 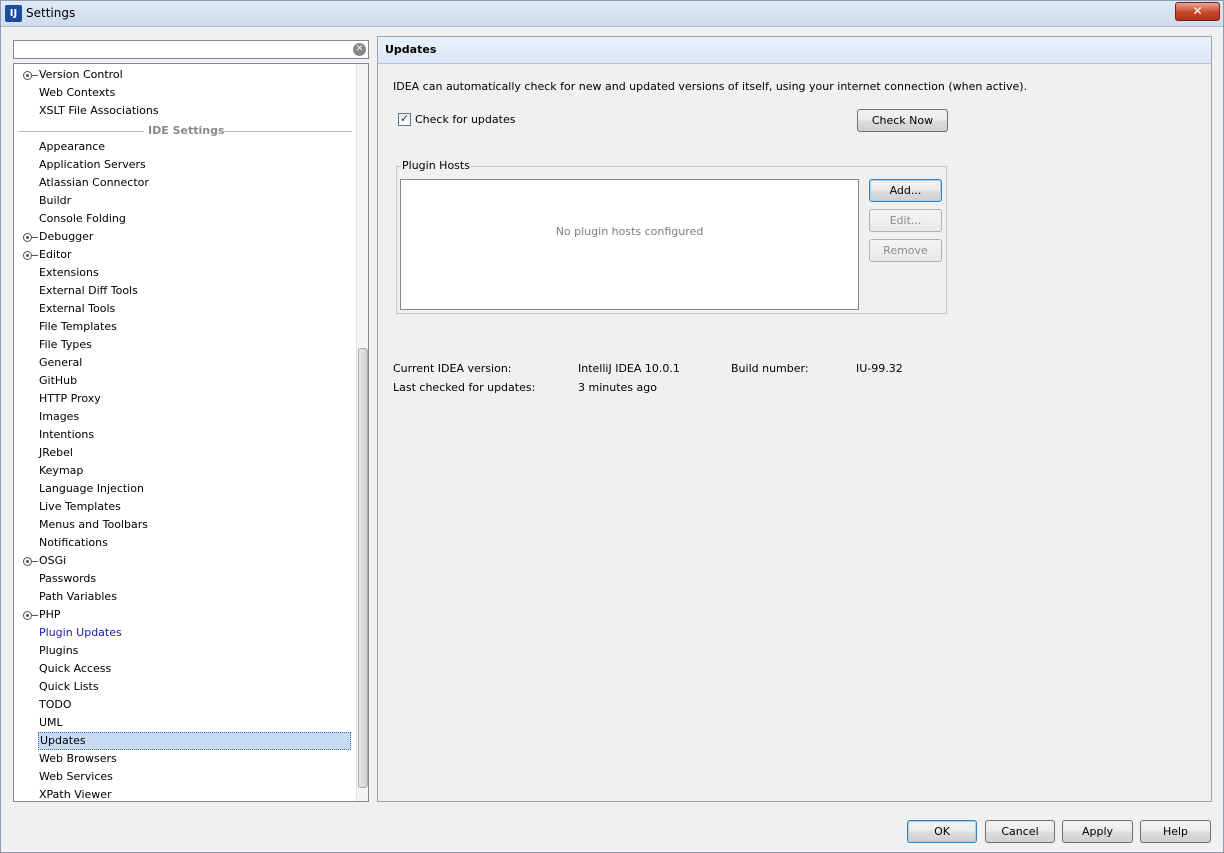 I want to click on tree-item-label: JRebel, so click(x=56, y=452).